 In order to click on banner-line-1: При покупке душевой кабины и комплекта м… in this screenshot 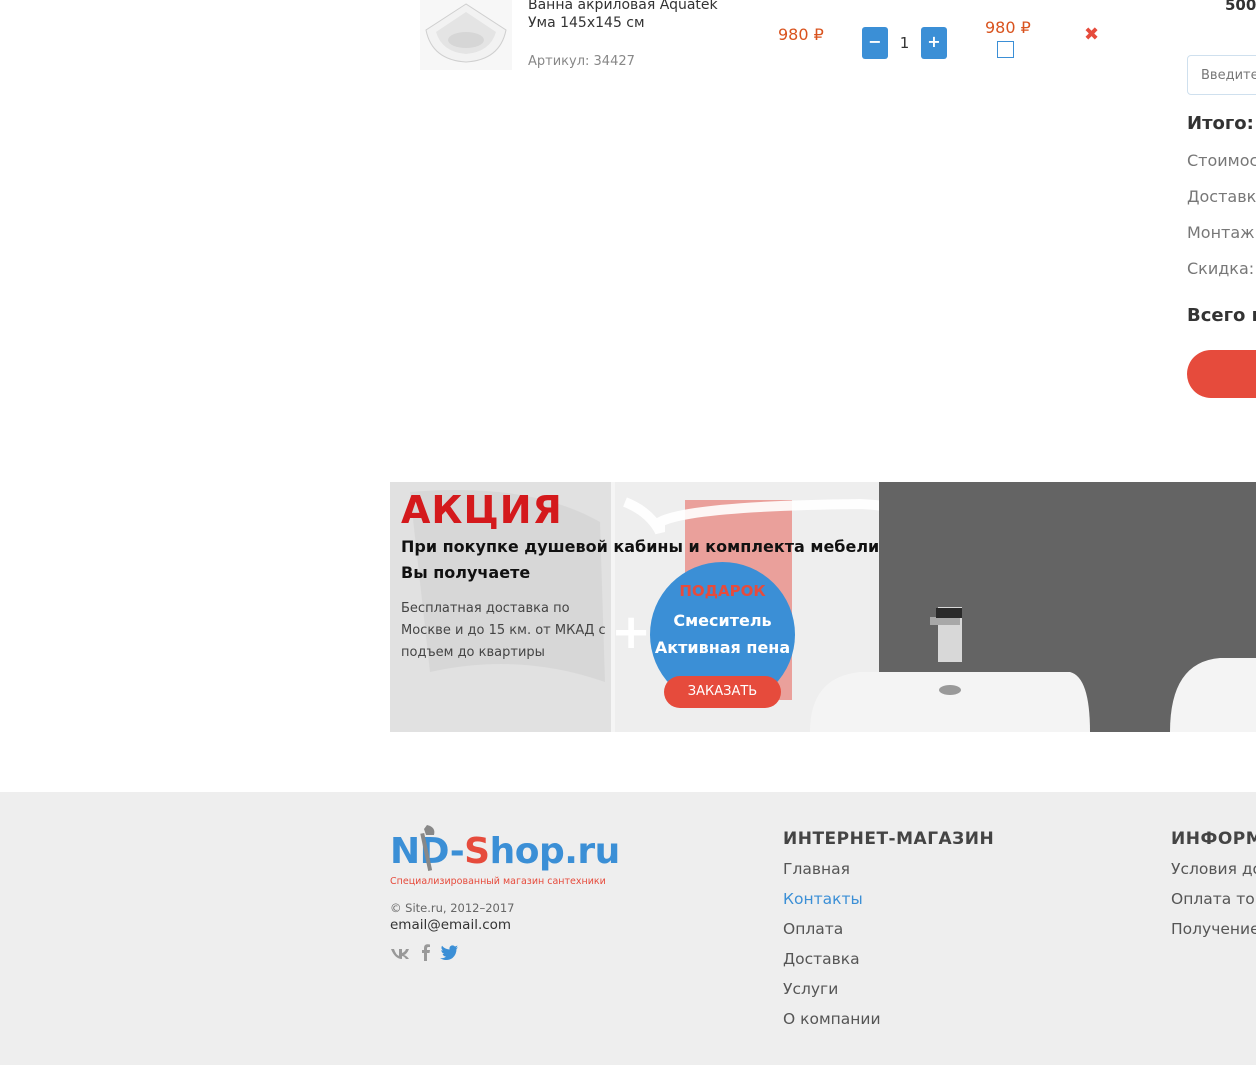, I will do `click(640, 546)`.